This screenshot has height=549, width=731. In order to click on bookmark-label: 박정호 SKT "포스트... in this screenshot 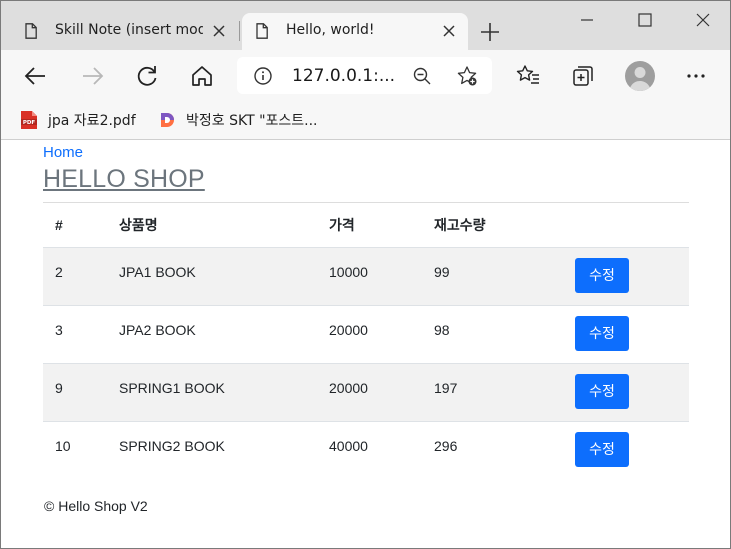, I will do `click(252, 121)`.